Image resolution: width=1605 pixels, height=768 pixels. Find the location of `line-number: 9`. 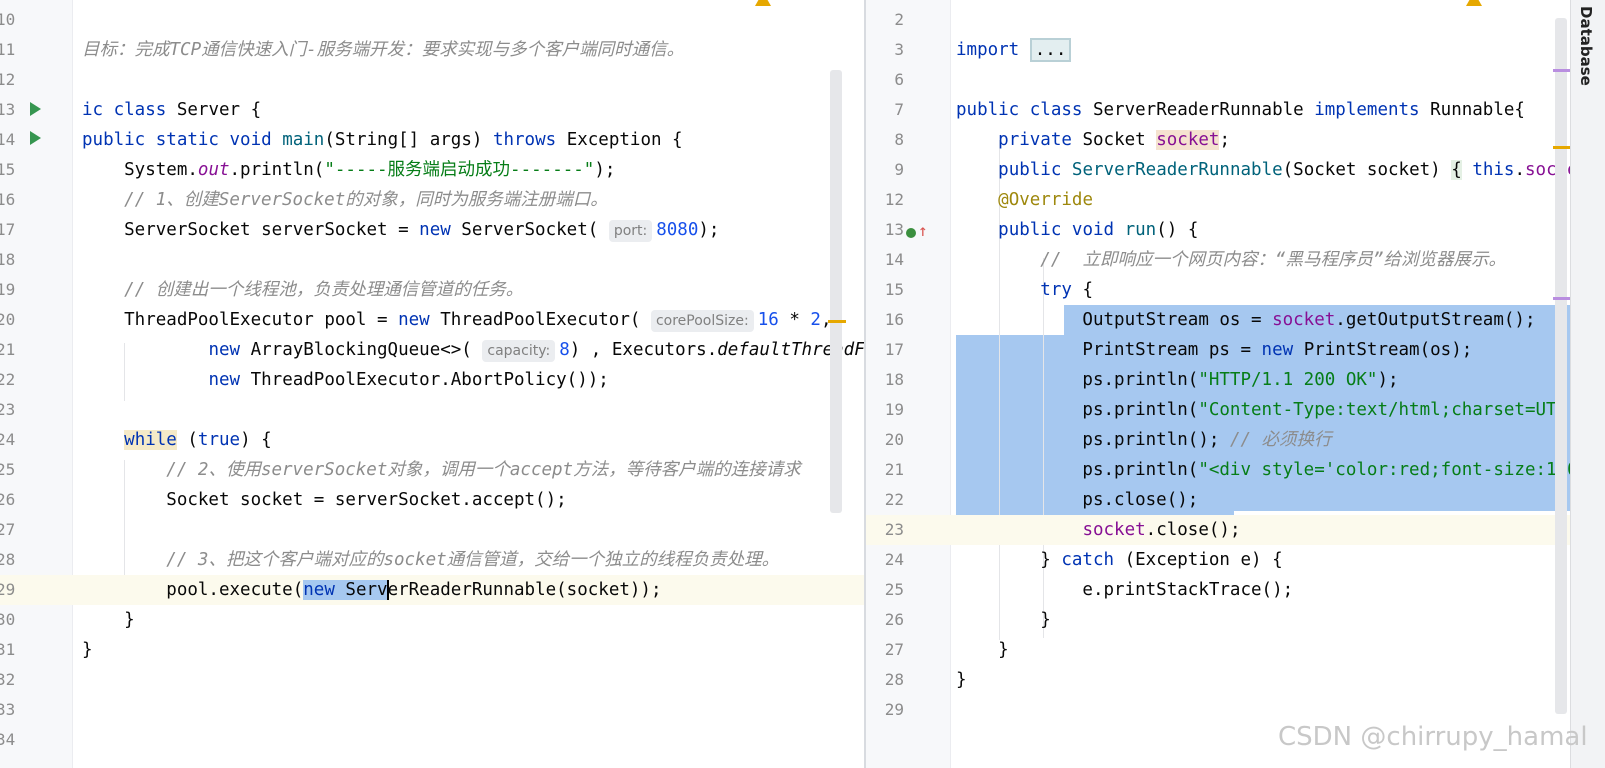

line-number: 9 is located at coordinates (889, 170).